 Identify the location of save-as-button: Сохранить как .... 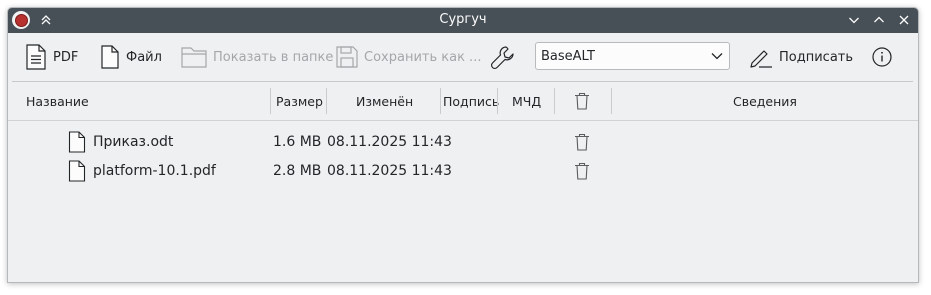
(408, 57).